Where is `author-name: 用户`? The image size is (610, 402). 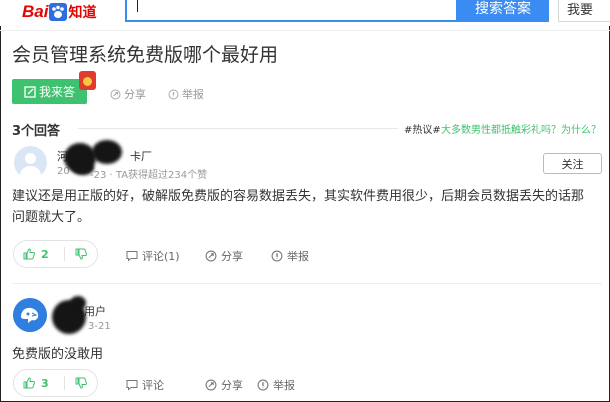
author-name: 用户 is located at coordinates (95, 311).